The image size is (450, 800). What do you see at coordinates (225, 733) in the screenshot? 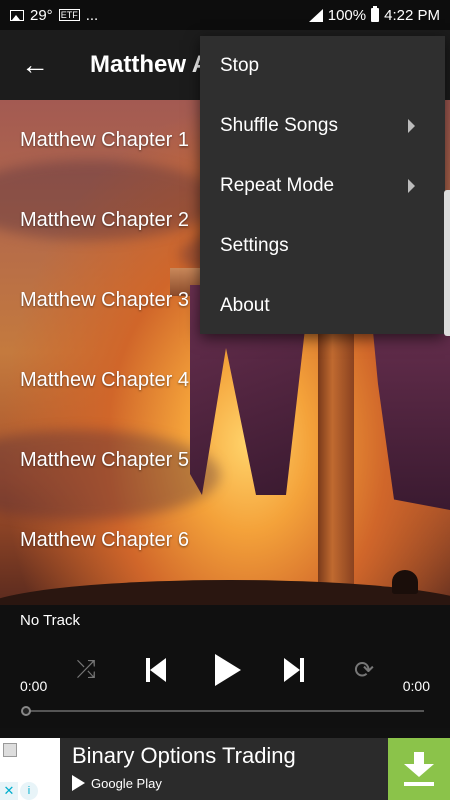
I see `divider` at bounding box center [225, 733].